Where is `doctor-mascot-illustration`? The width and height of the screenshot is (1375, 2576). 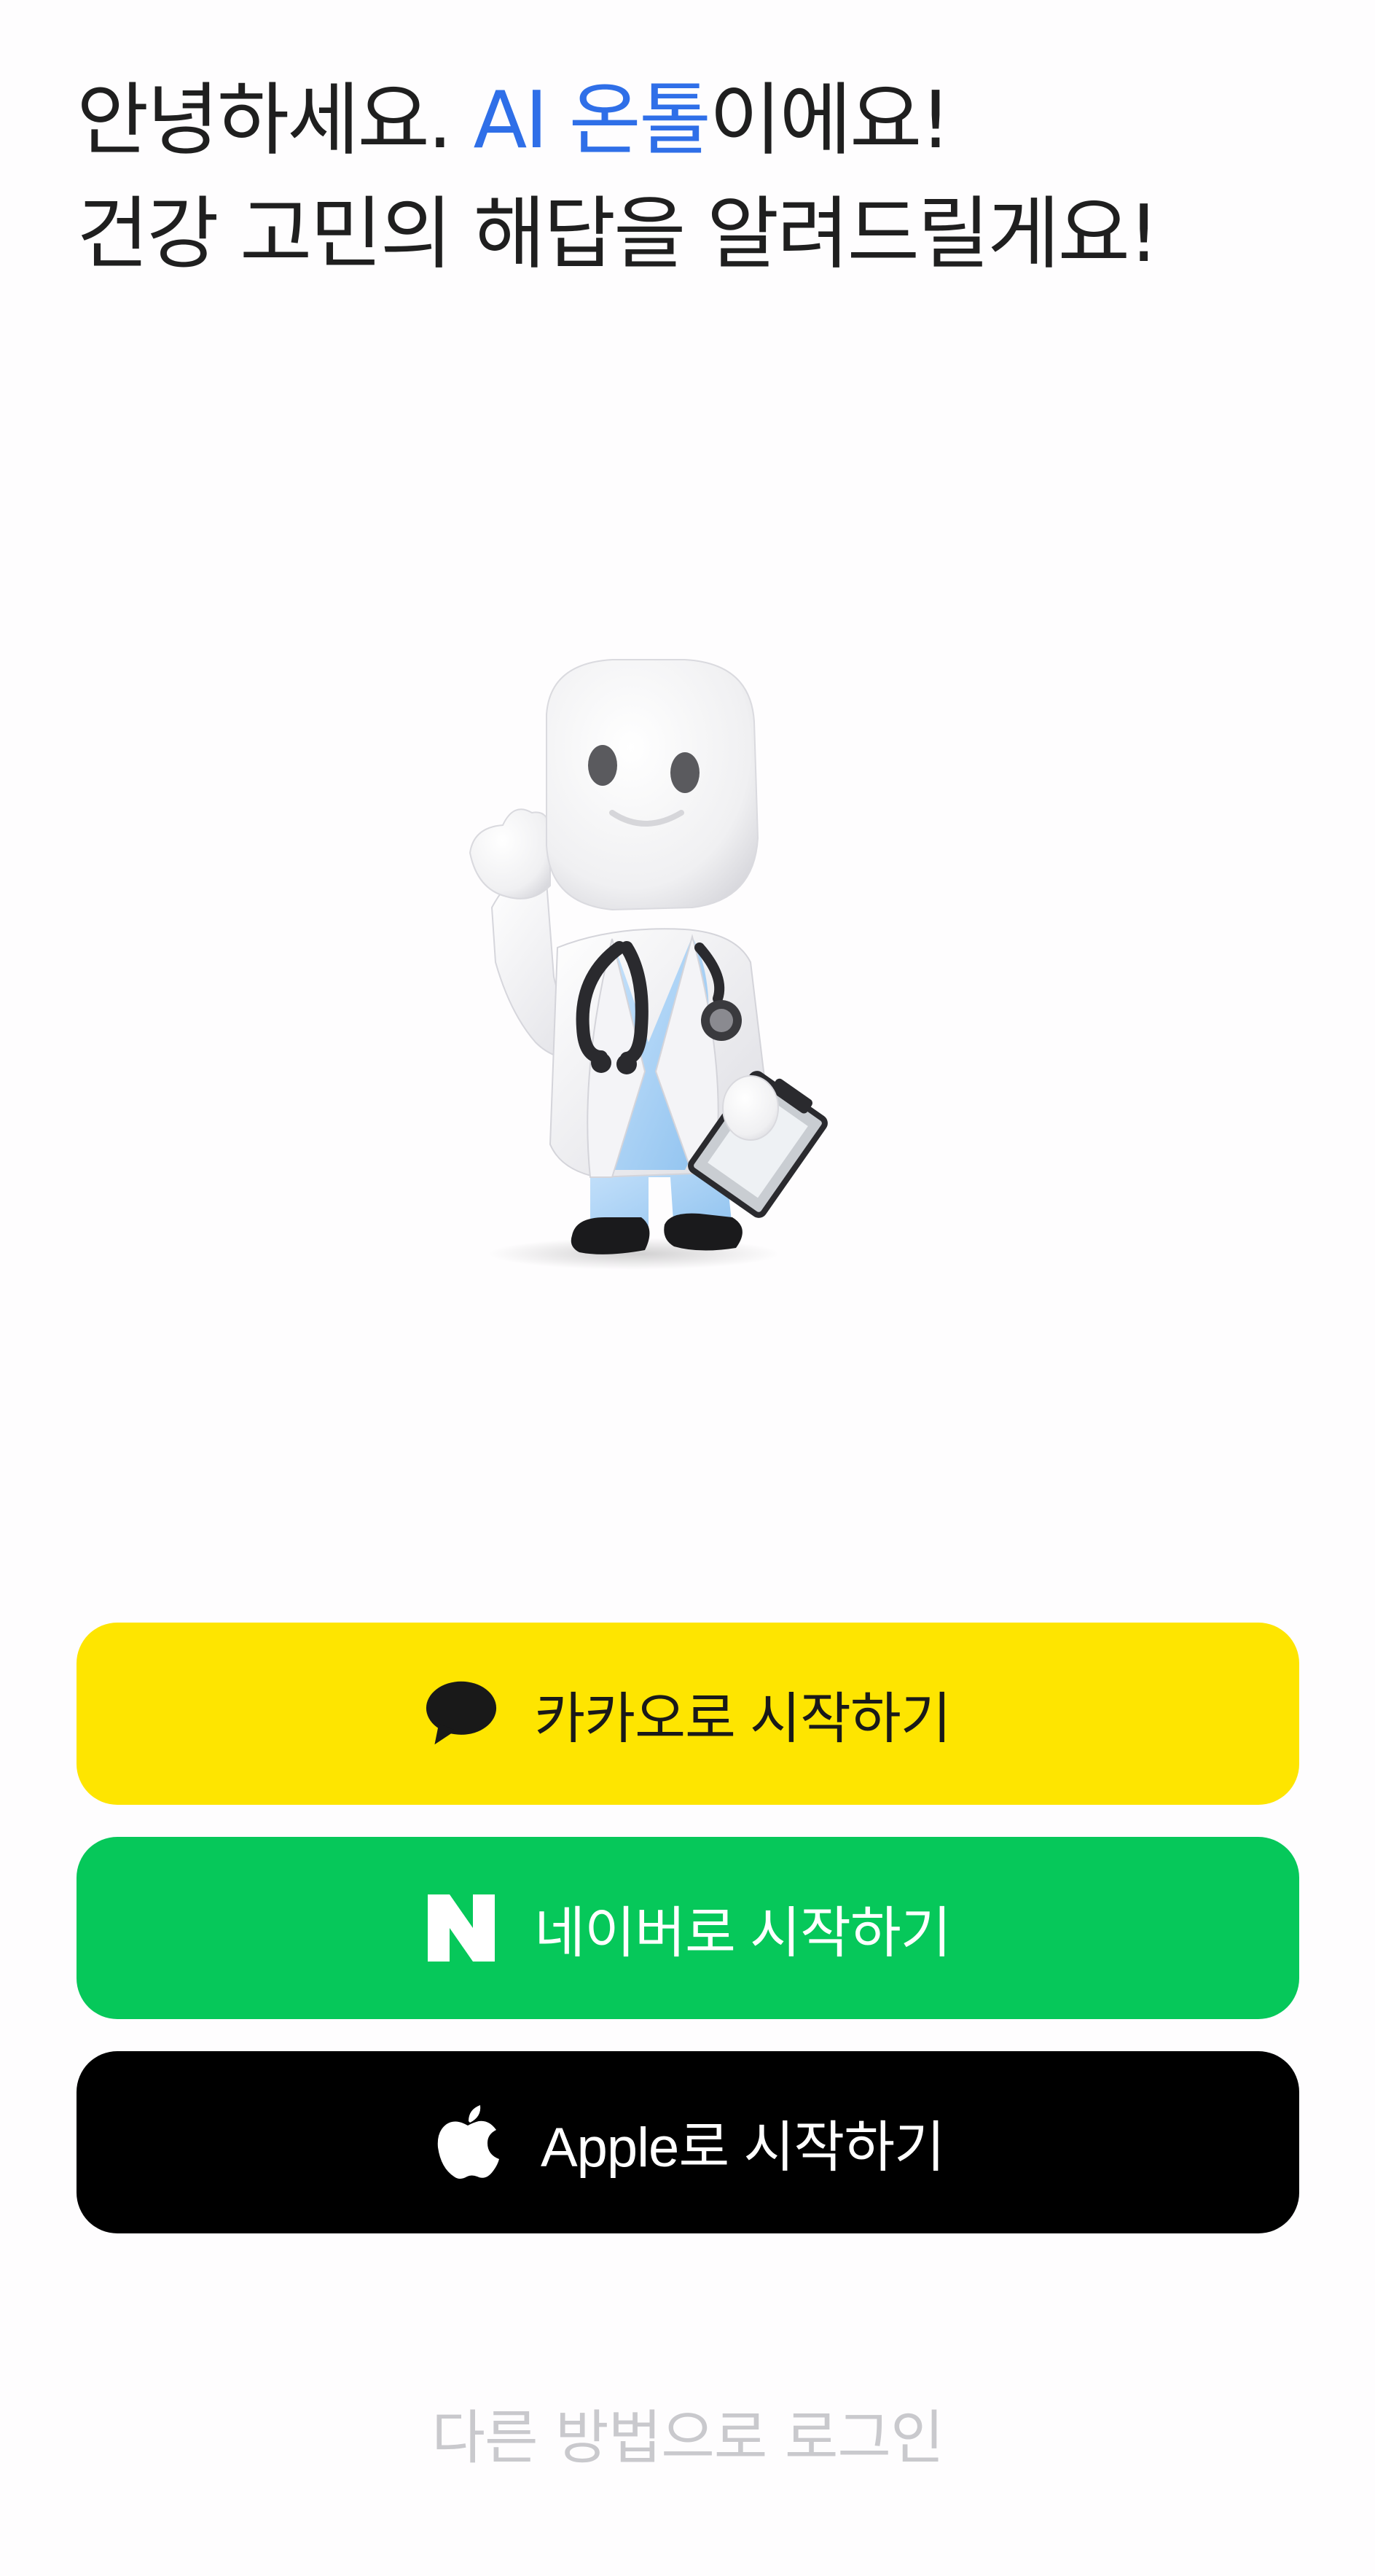
doctor-mascot-illustration is located at coordinates (649, 955).